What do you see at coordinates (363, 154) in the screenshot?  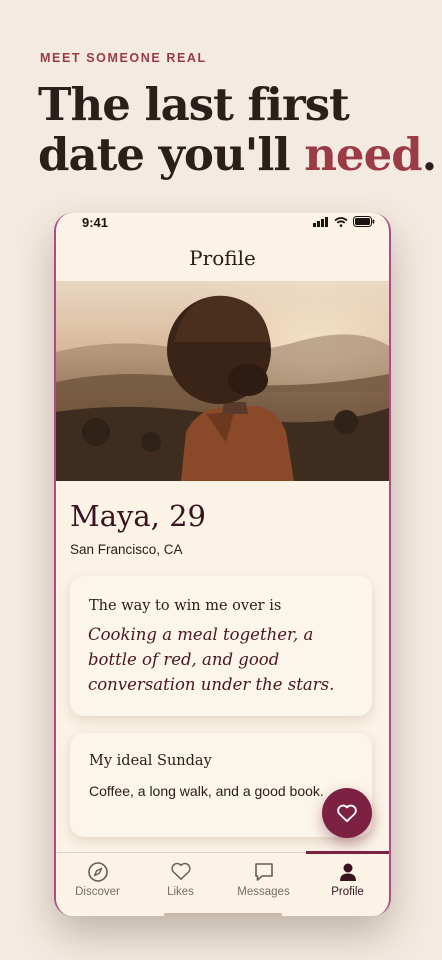 I see `headline-accent: need` at bounding box center [363, 154].